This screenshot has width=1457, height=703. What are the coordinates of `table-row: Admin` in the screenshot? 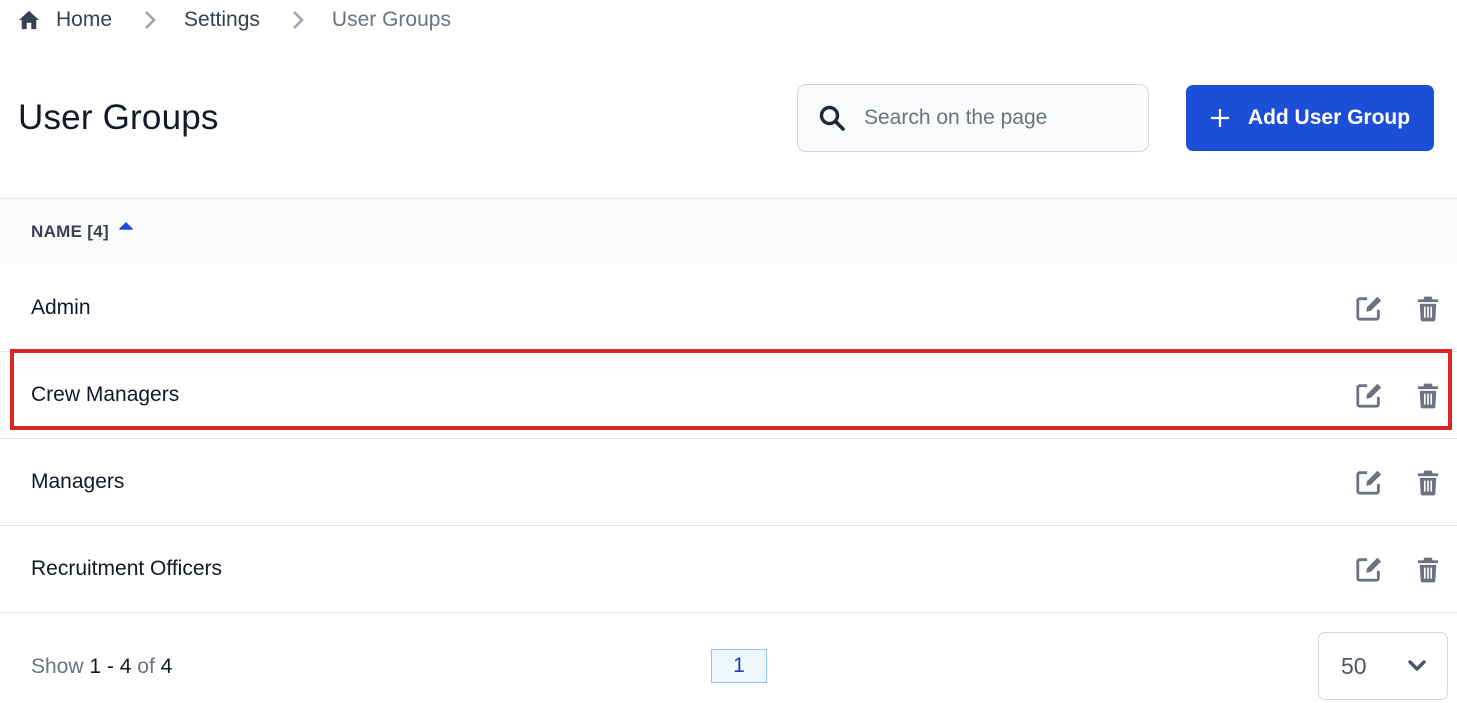 It's located at (728, 308).